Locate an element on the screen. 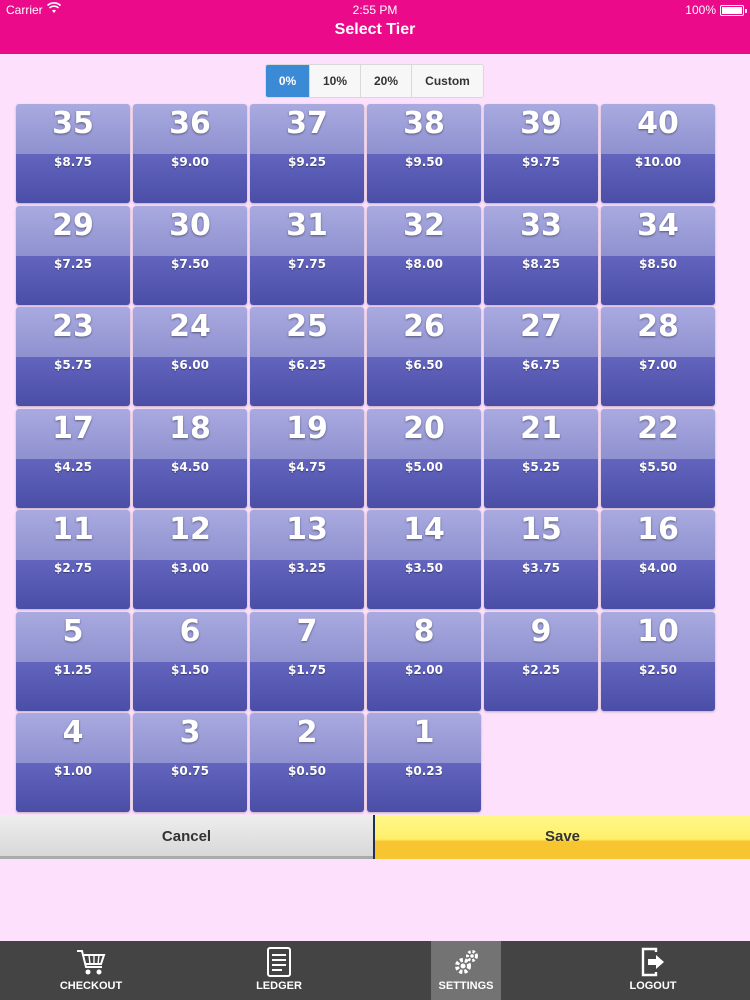 Image resolution: width=750 pixels, height=1000 pixels. tier-number: 16 is located at coordinates (658, 529).